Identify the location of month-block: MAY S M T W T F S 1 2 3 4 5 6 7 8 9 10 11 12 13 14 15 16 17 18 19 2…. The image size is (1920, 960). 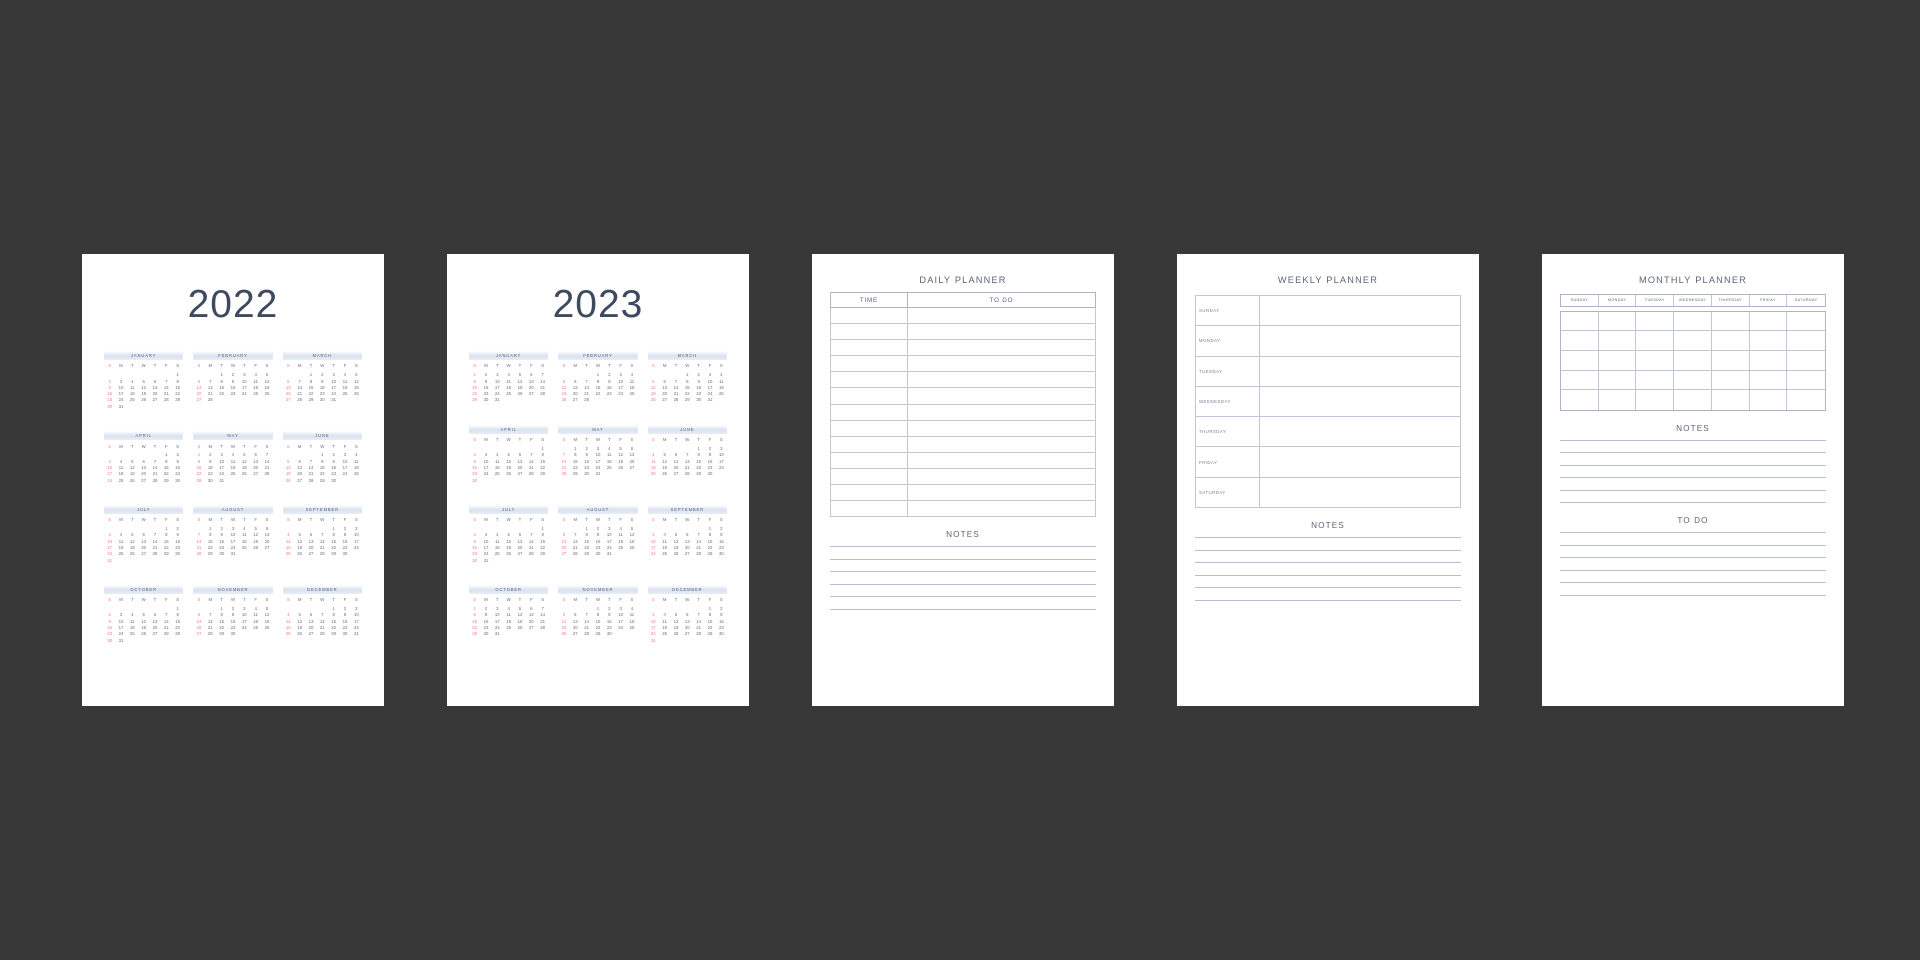
(233, 457).